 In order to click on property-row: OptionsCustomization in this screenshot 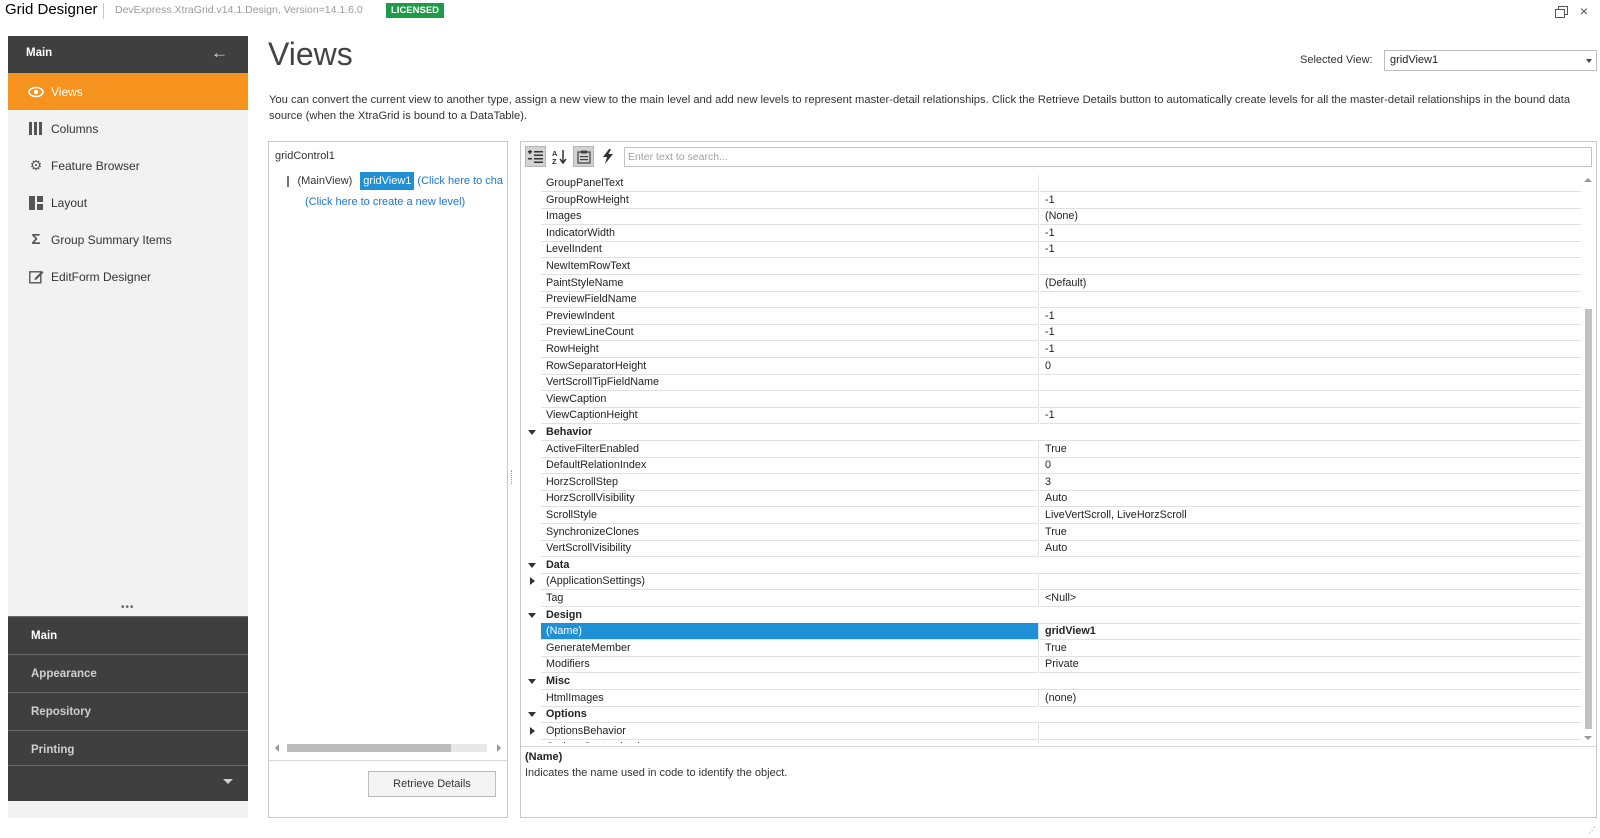, I will do `click(1052, 741)`.